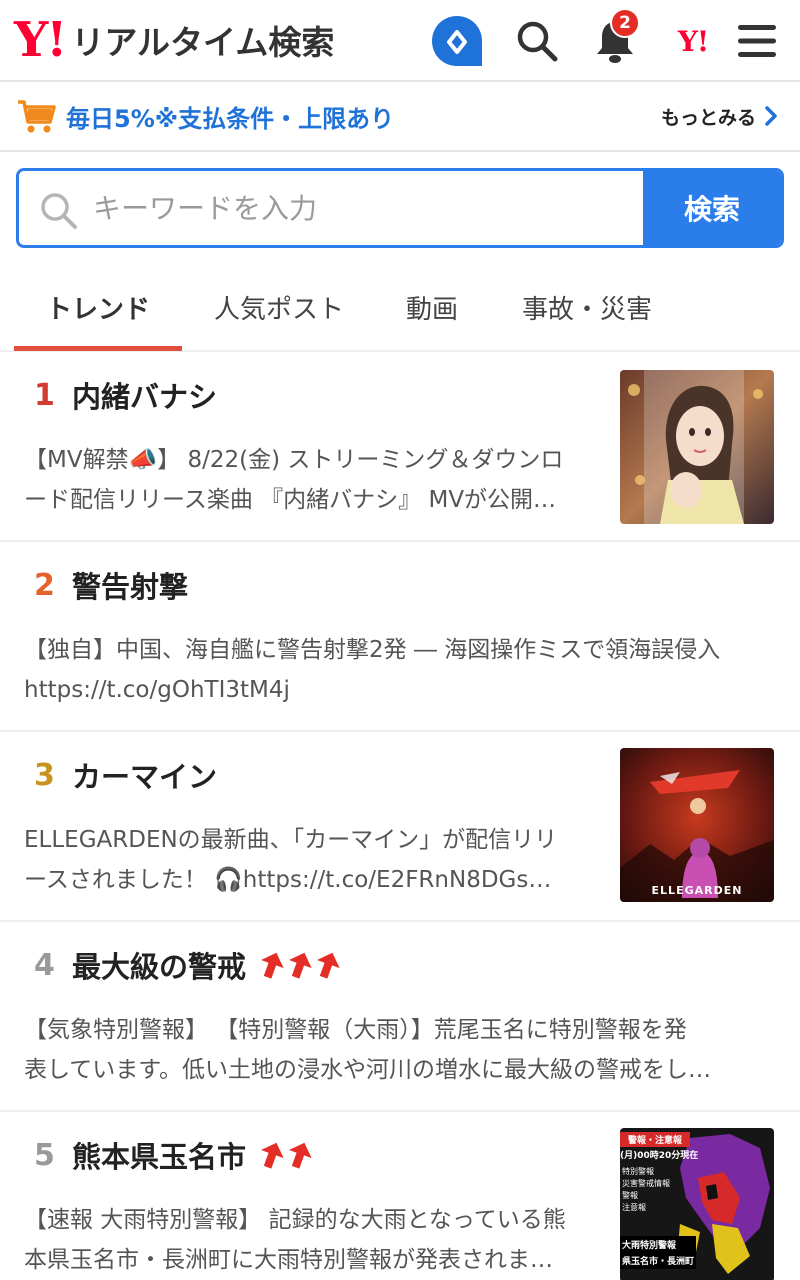 This screenshot has height=1280, width=800. I want to click on promo-more-label: もっとみる, so click(708, 117).